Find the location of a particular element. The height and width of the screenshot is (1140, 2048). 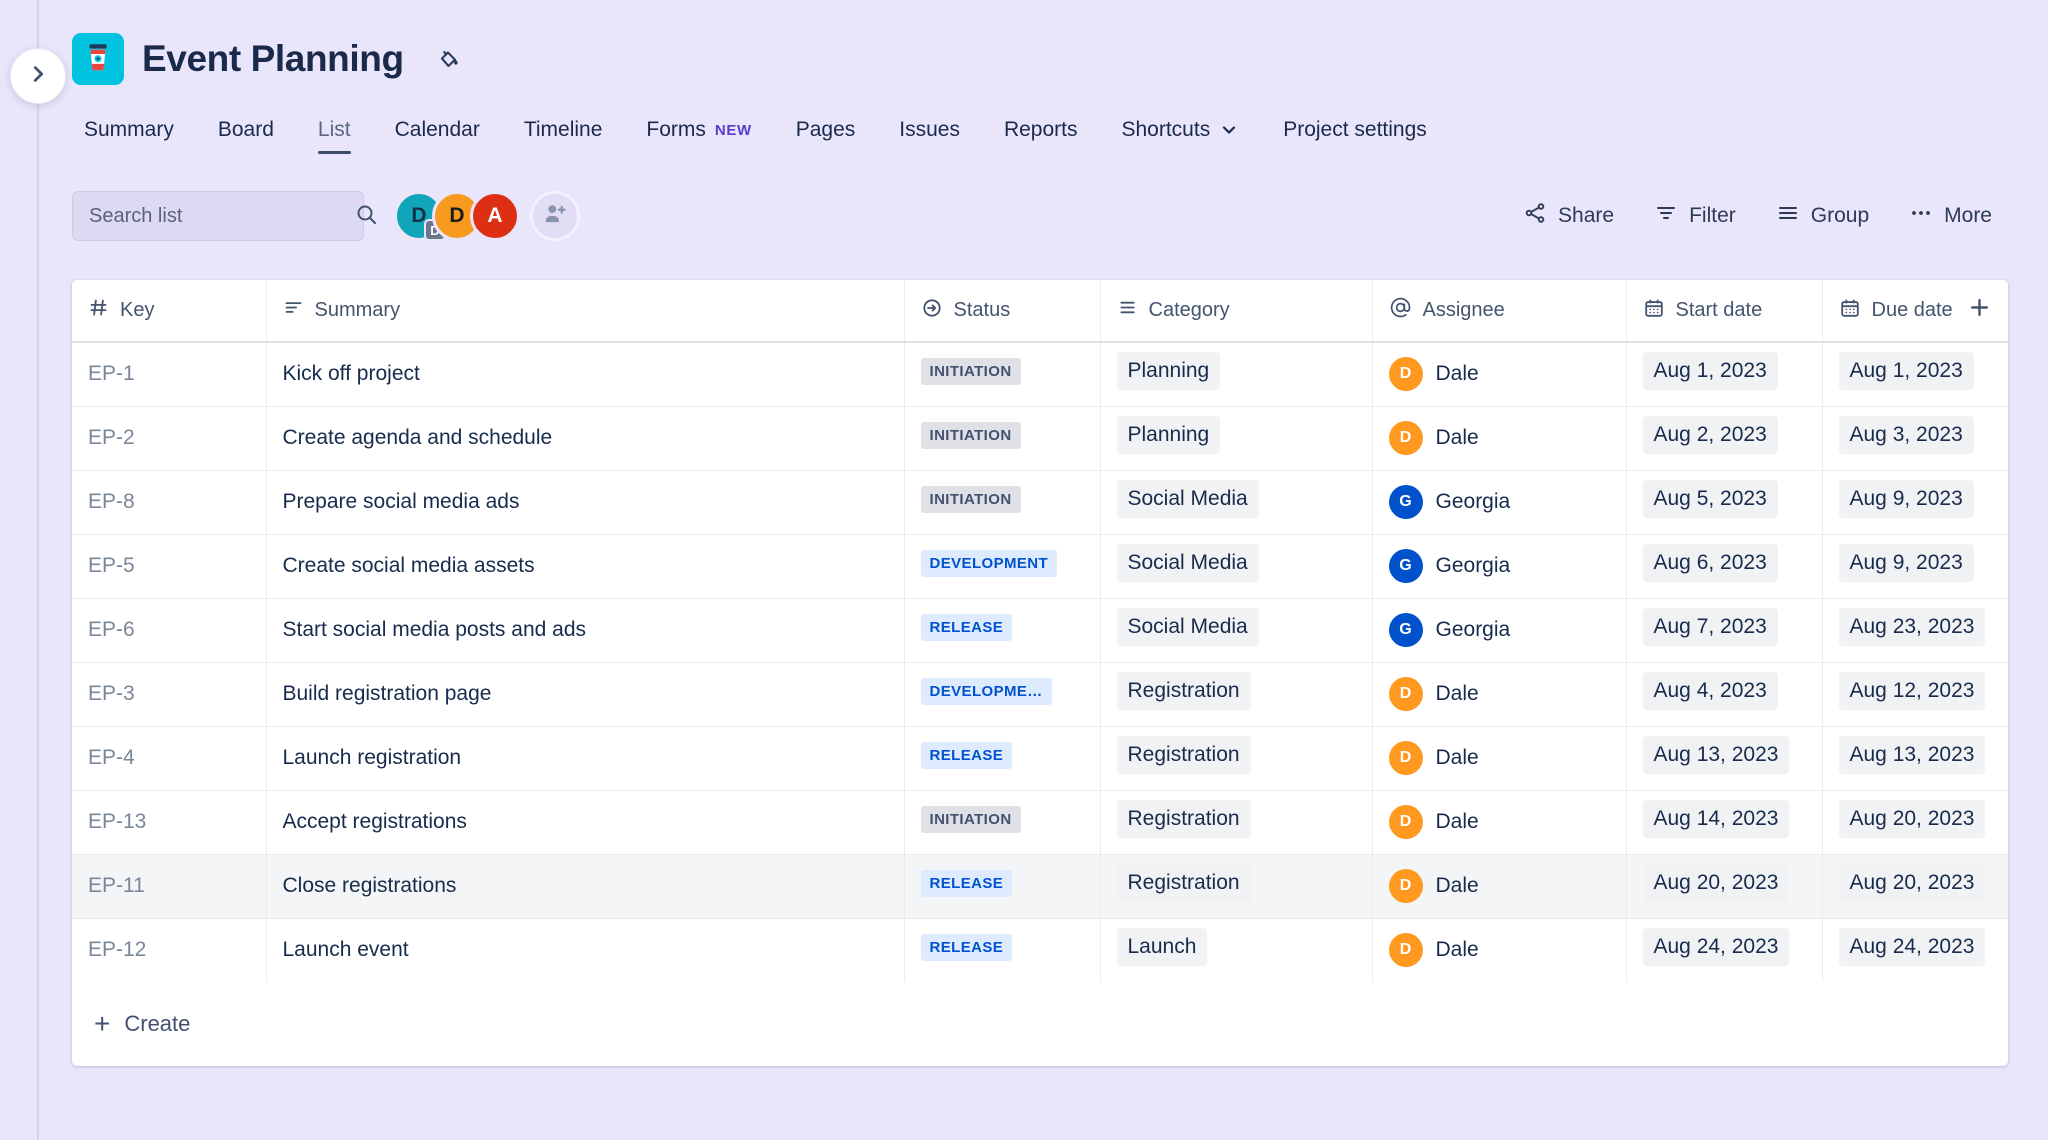

cell-start-date: Aug 13, 2023 is located at coordinates (1724, 758).